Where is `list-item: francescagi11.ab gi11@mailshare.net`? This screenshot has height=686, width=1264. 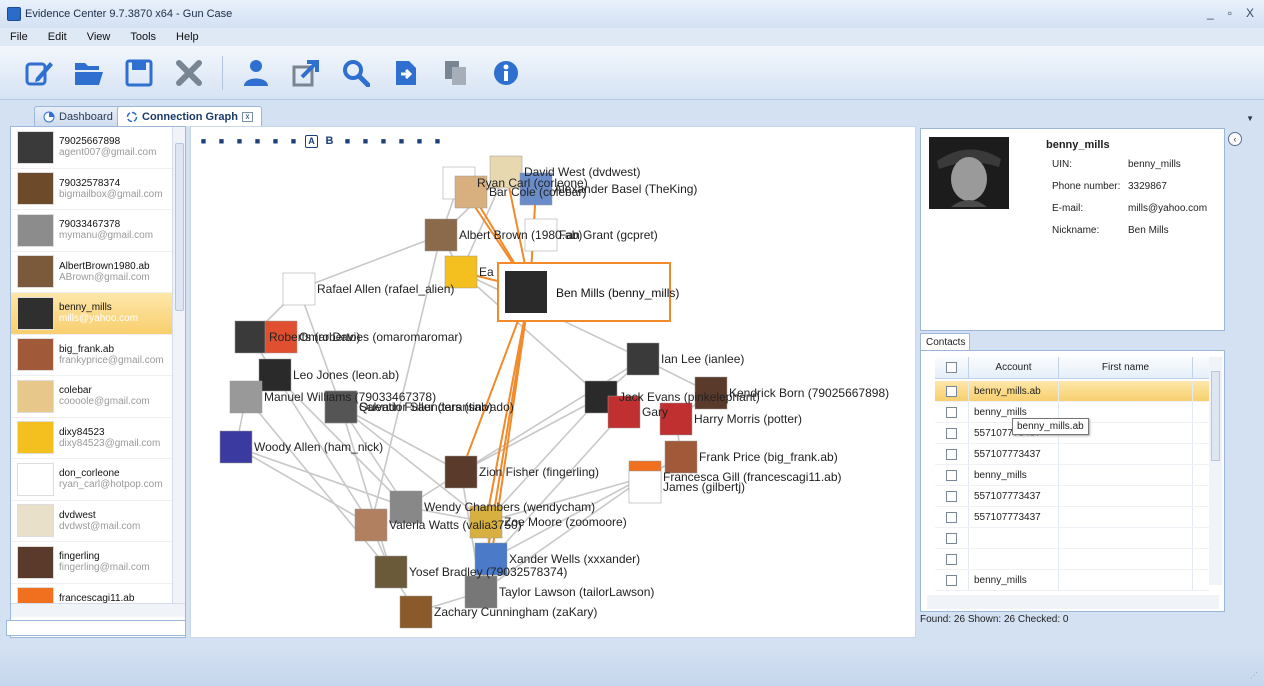
list-item: francescagi11.ab gi11@mailshare.net is located at coordinates (92, 593).